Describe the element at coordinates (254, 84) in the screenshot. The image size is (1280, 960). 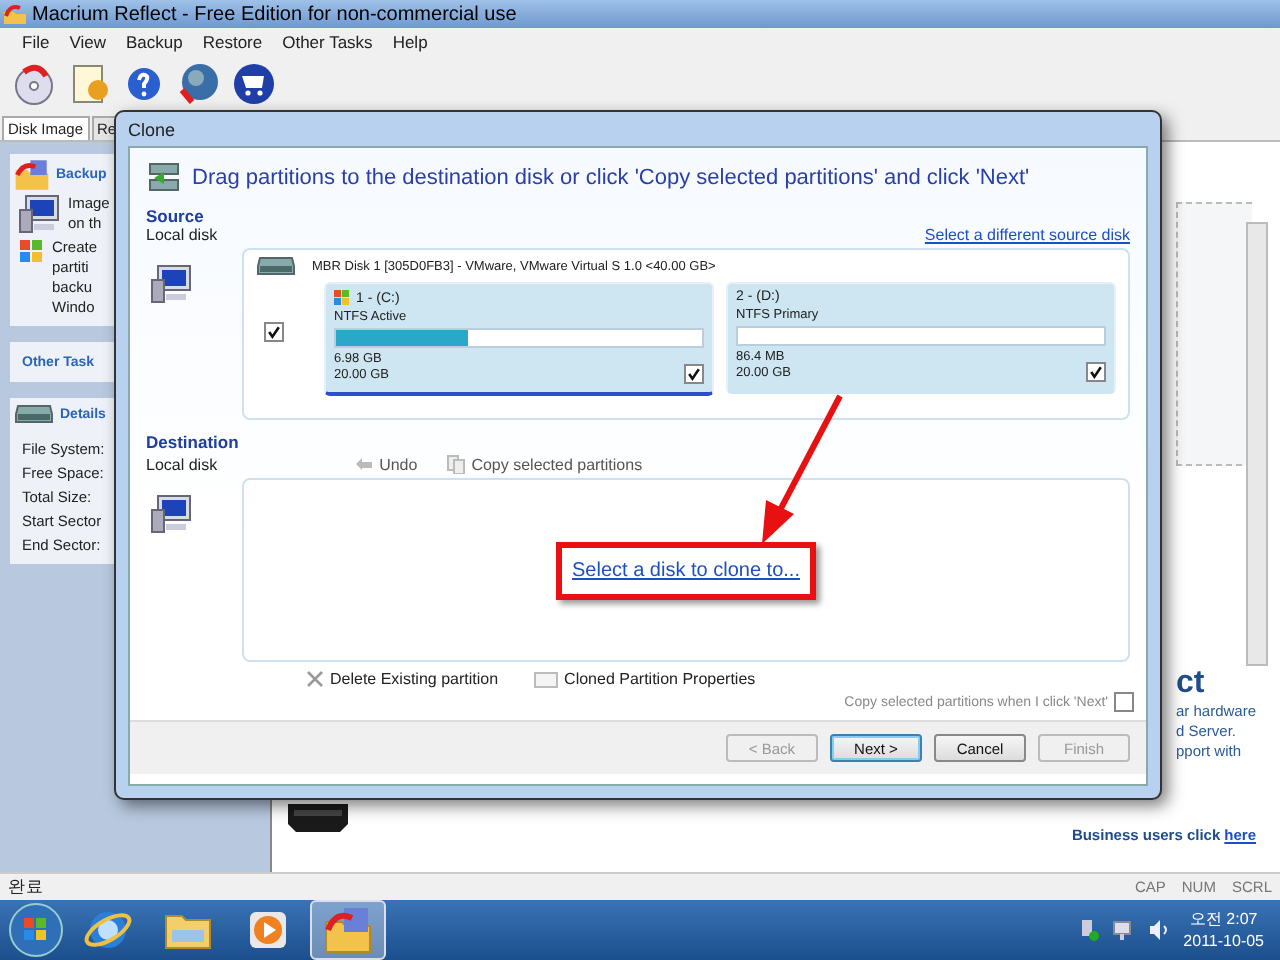
I see `cart-icon` at that location.